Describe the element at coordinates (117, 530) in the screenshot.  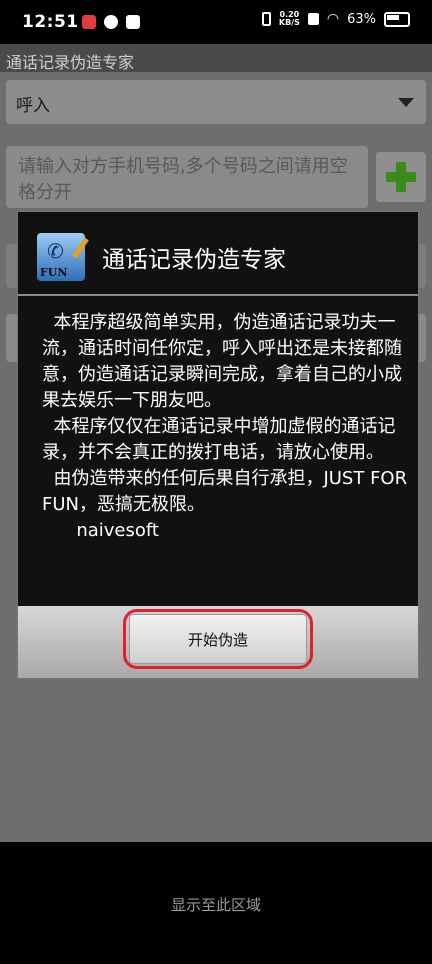
I see `dialog-signature: naivesoft` at that location.